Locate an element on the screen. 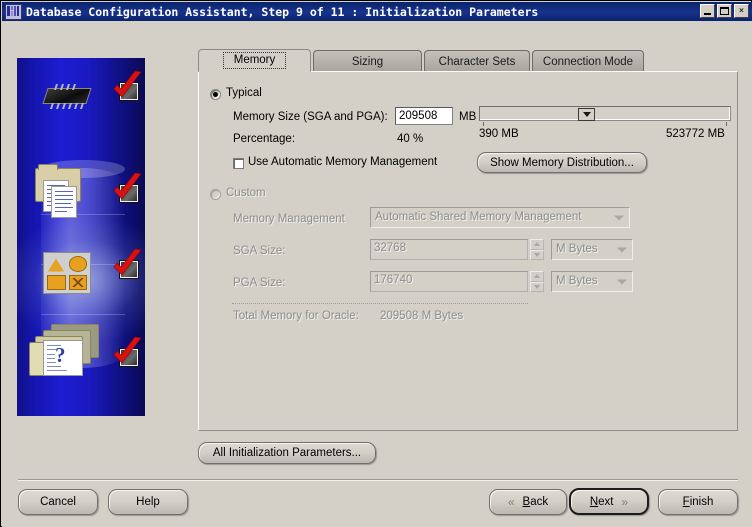 The image size is (752, 527). tab-memory: Memory is located at coordinates (254, 60).